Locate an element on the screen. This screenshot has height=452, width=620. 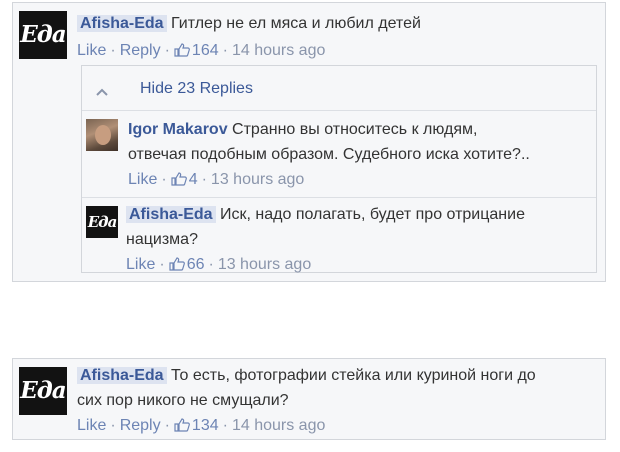
comment-actions: Like · Reply · 134 · 14 hours ago is located at coordinates (337, 426).